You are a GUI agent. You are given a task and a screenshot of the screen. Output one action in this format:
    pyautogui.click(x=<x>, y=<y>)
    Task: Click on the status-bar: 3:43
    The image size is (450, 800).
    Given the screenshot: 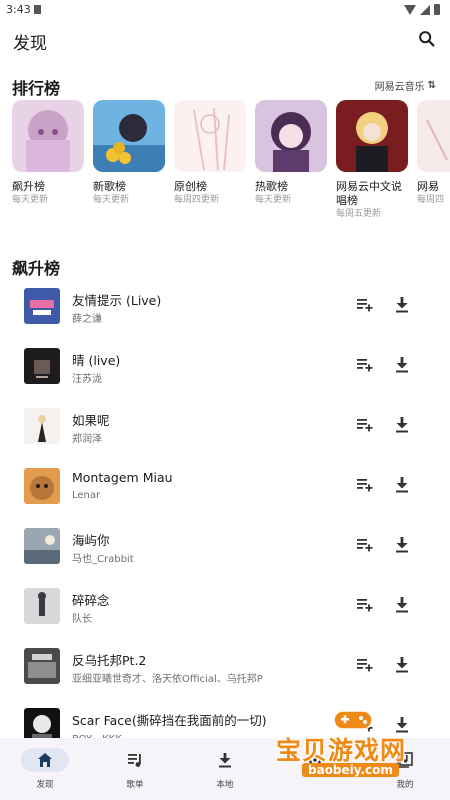 What is the action you would take?
    pyautogui.click(x=225, y=10)
    